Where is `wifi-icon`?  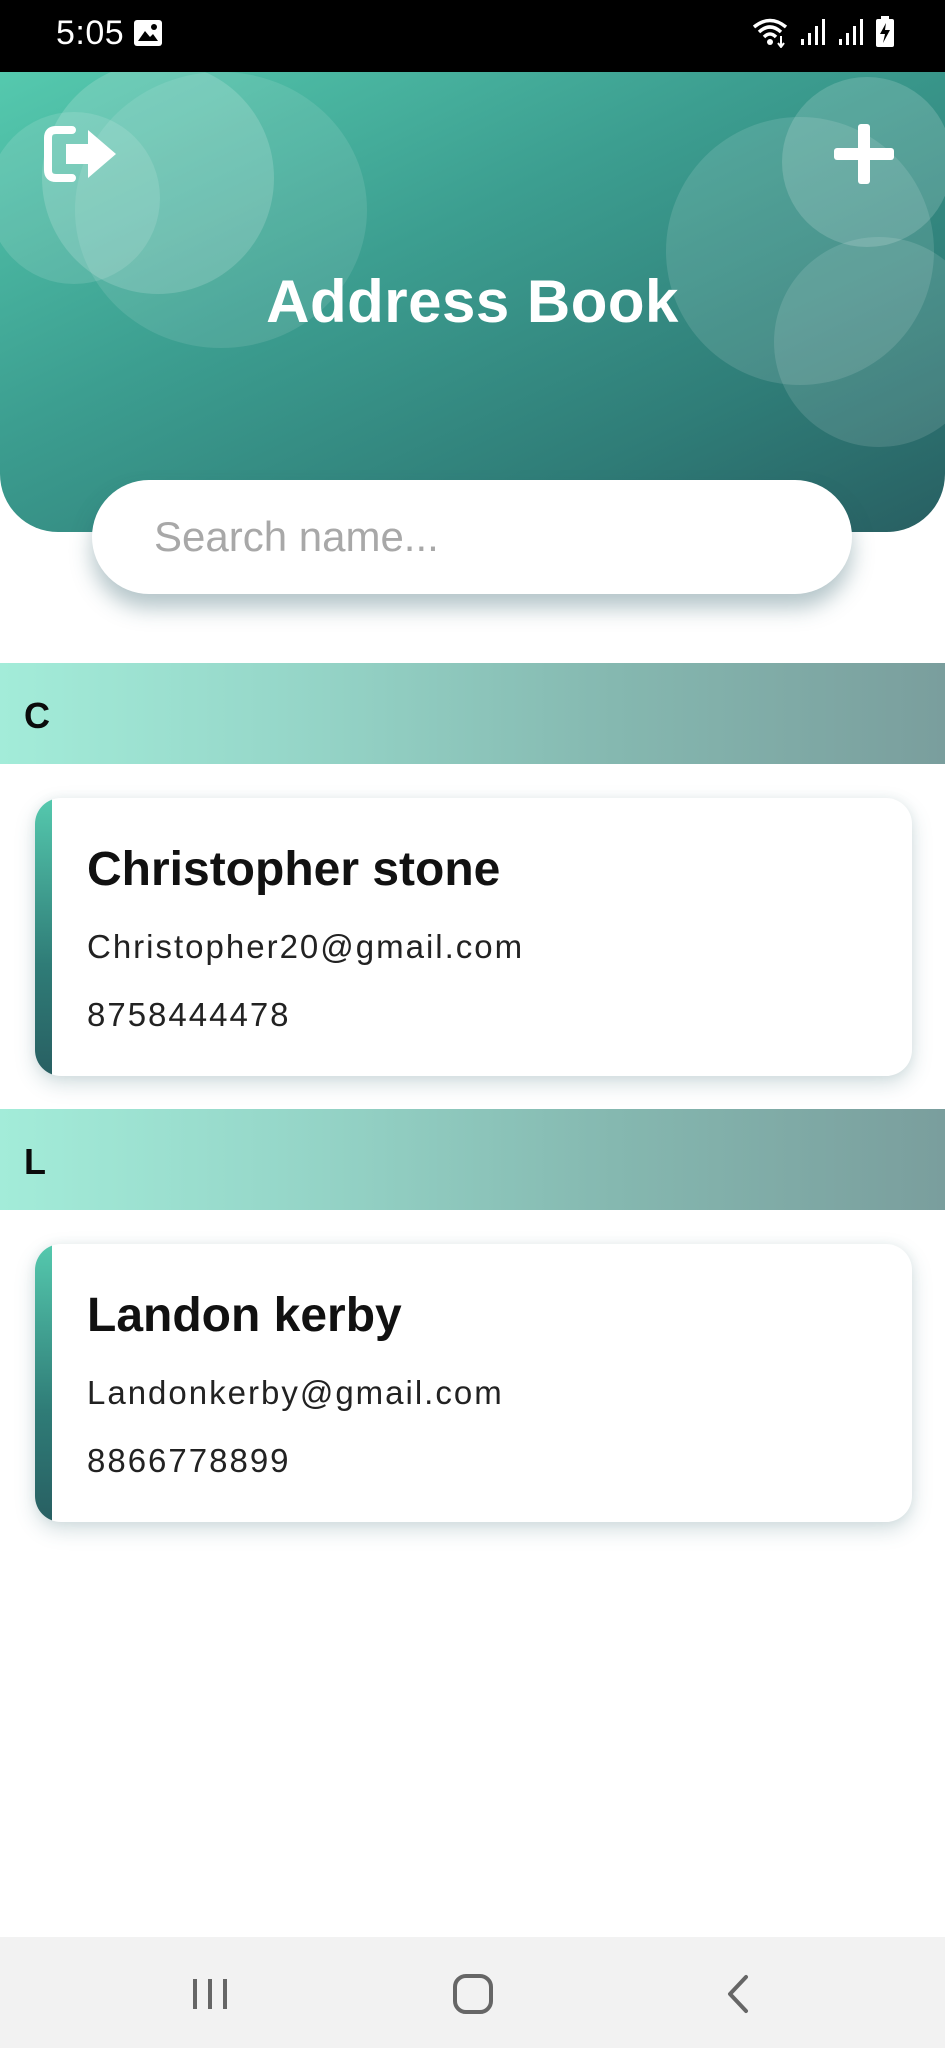 wifi-icon is located at coordinates (770, 33).